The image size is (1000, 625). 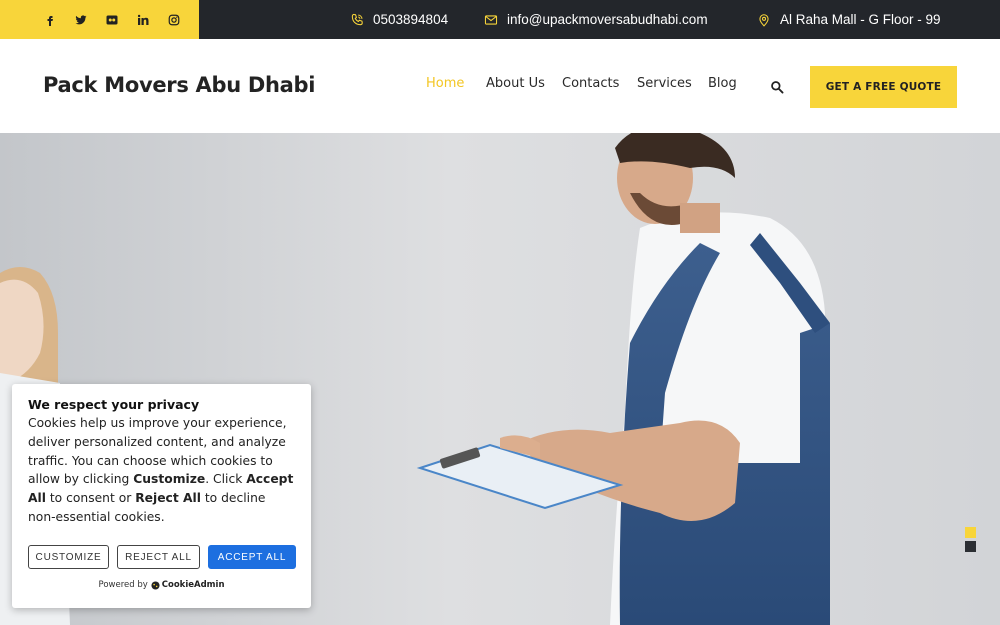 I want to click on cookie-icon, so click(x=155, y=585).